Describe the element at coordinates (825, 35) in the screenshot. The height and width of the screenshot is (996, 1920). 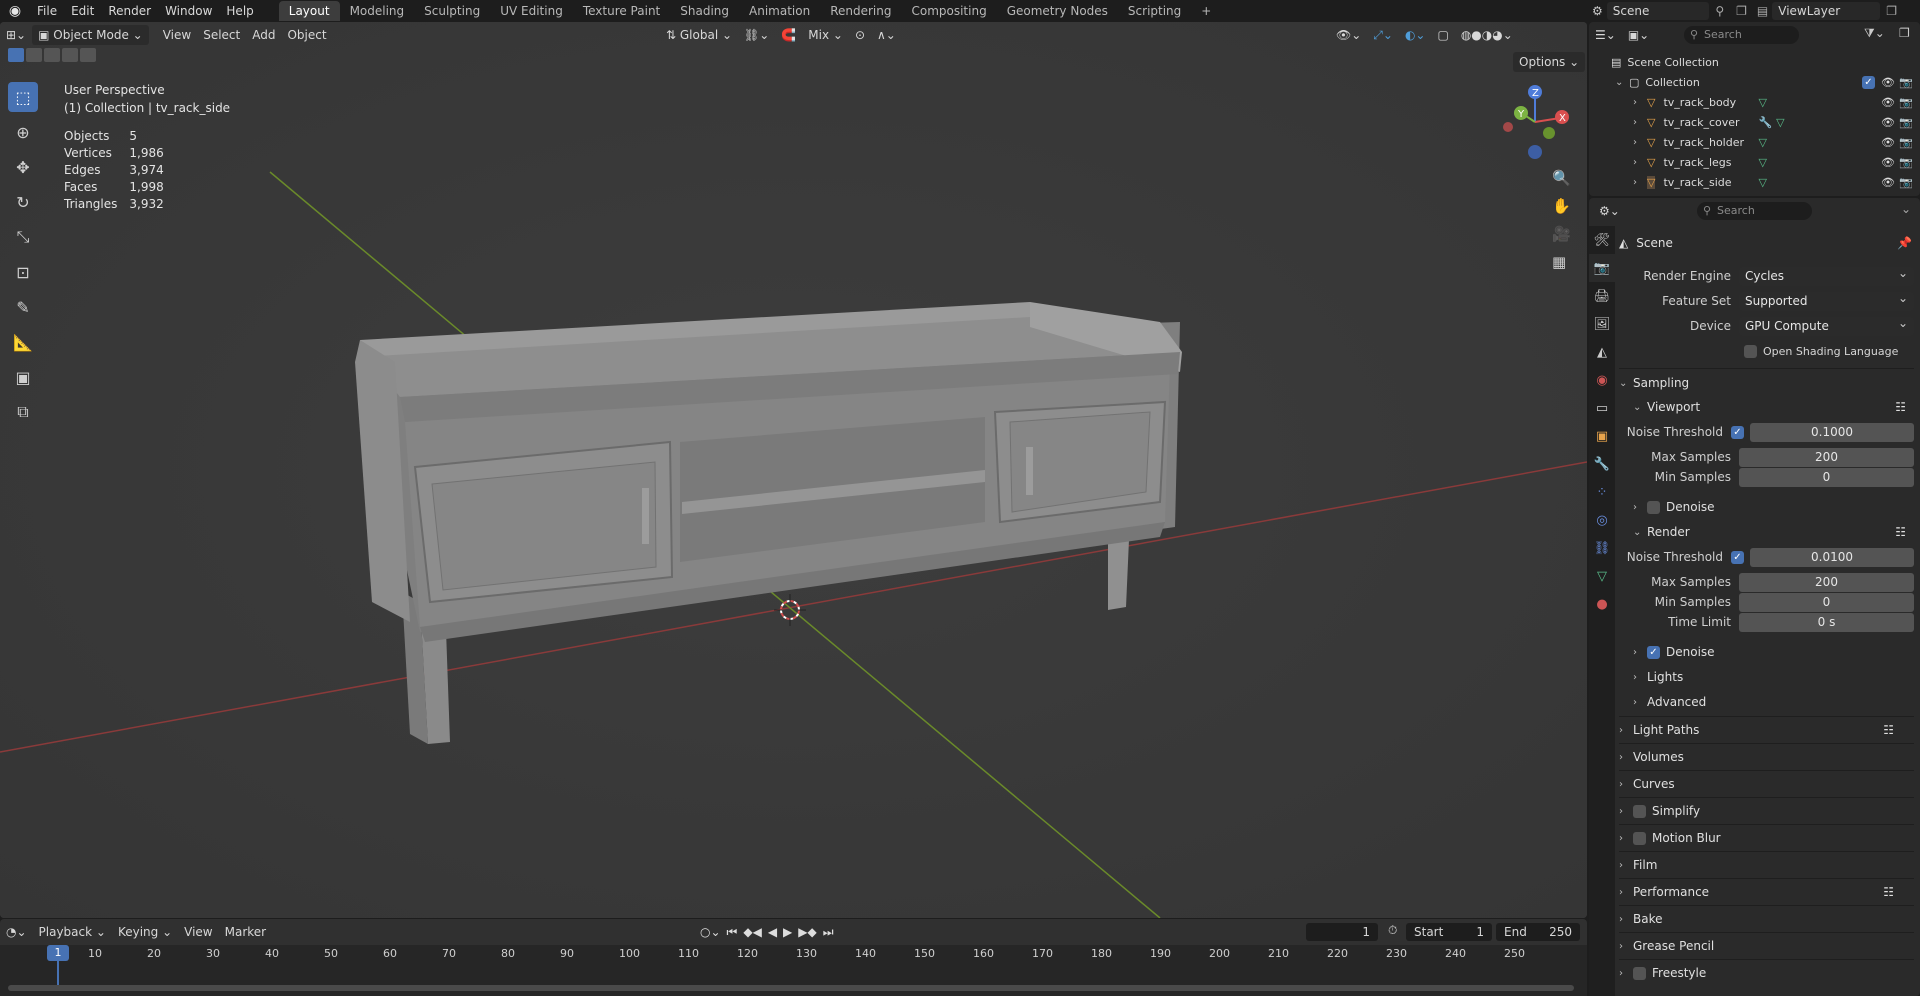
I see `snap-mode-dropdown: Mix ⌄` at that location.